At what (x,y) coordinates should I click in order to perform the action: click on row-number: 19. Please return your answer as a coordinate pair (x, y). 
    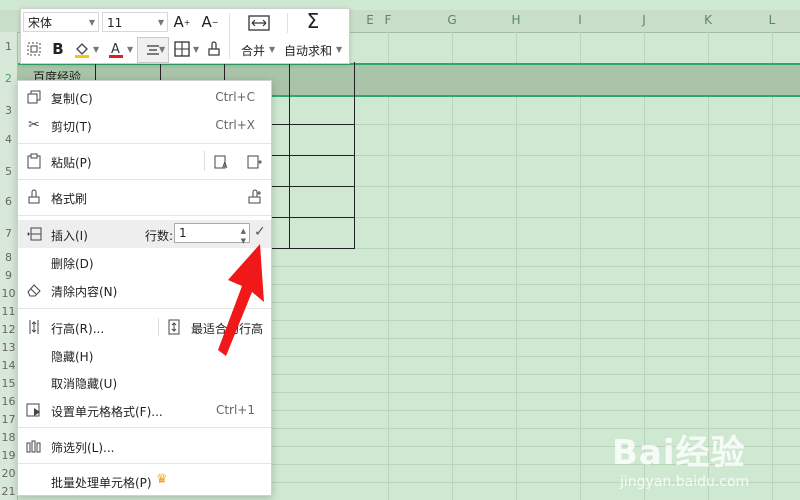
    Looking at the image, I should click on (8, 455).